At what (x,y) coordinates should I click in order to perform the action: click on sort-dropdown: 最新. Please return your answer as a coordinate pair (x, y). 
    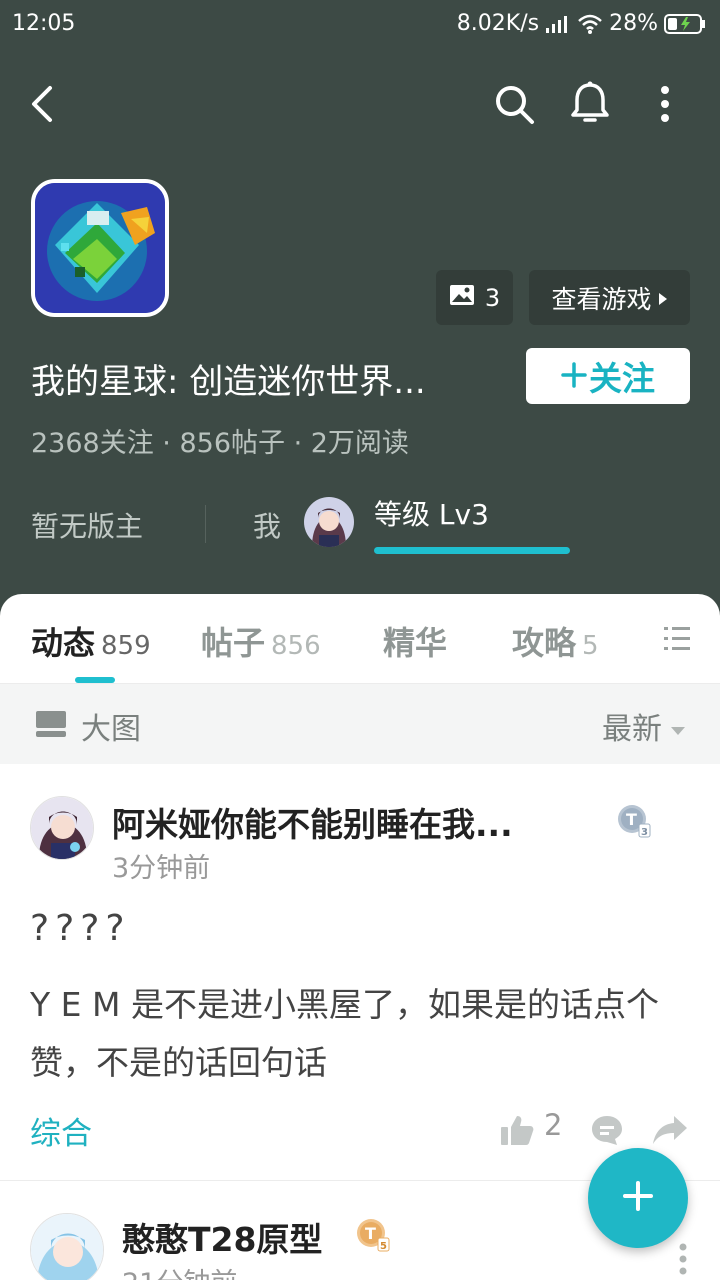
    Looking at the image, I should click on (644, 726).